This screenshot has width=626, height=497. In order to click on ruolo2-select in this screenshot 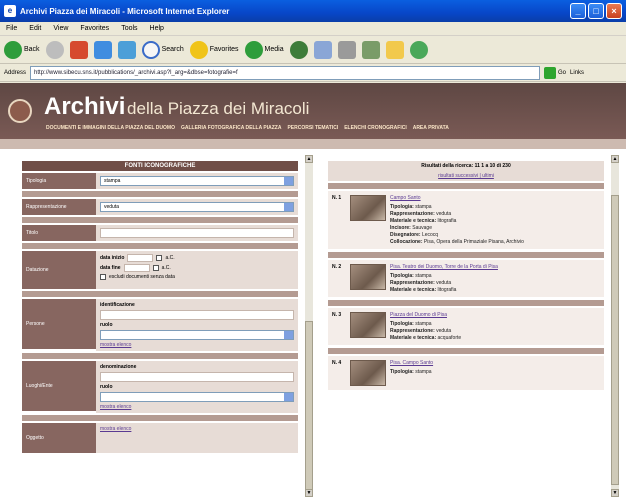, I will do `click(197, 397)`.